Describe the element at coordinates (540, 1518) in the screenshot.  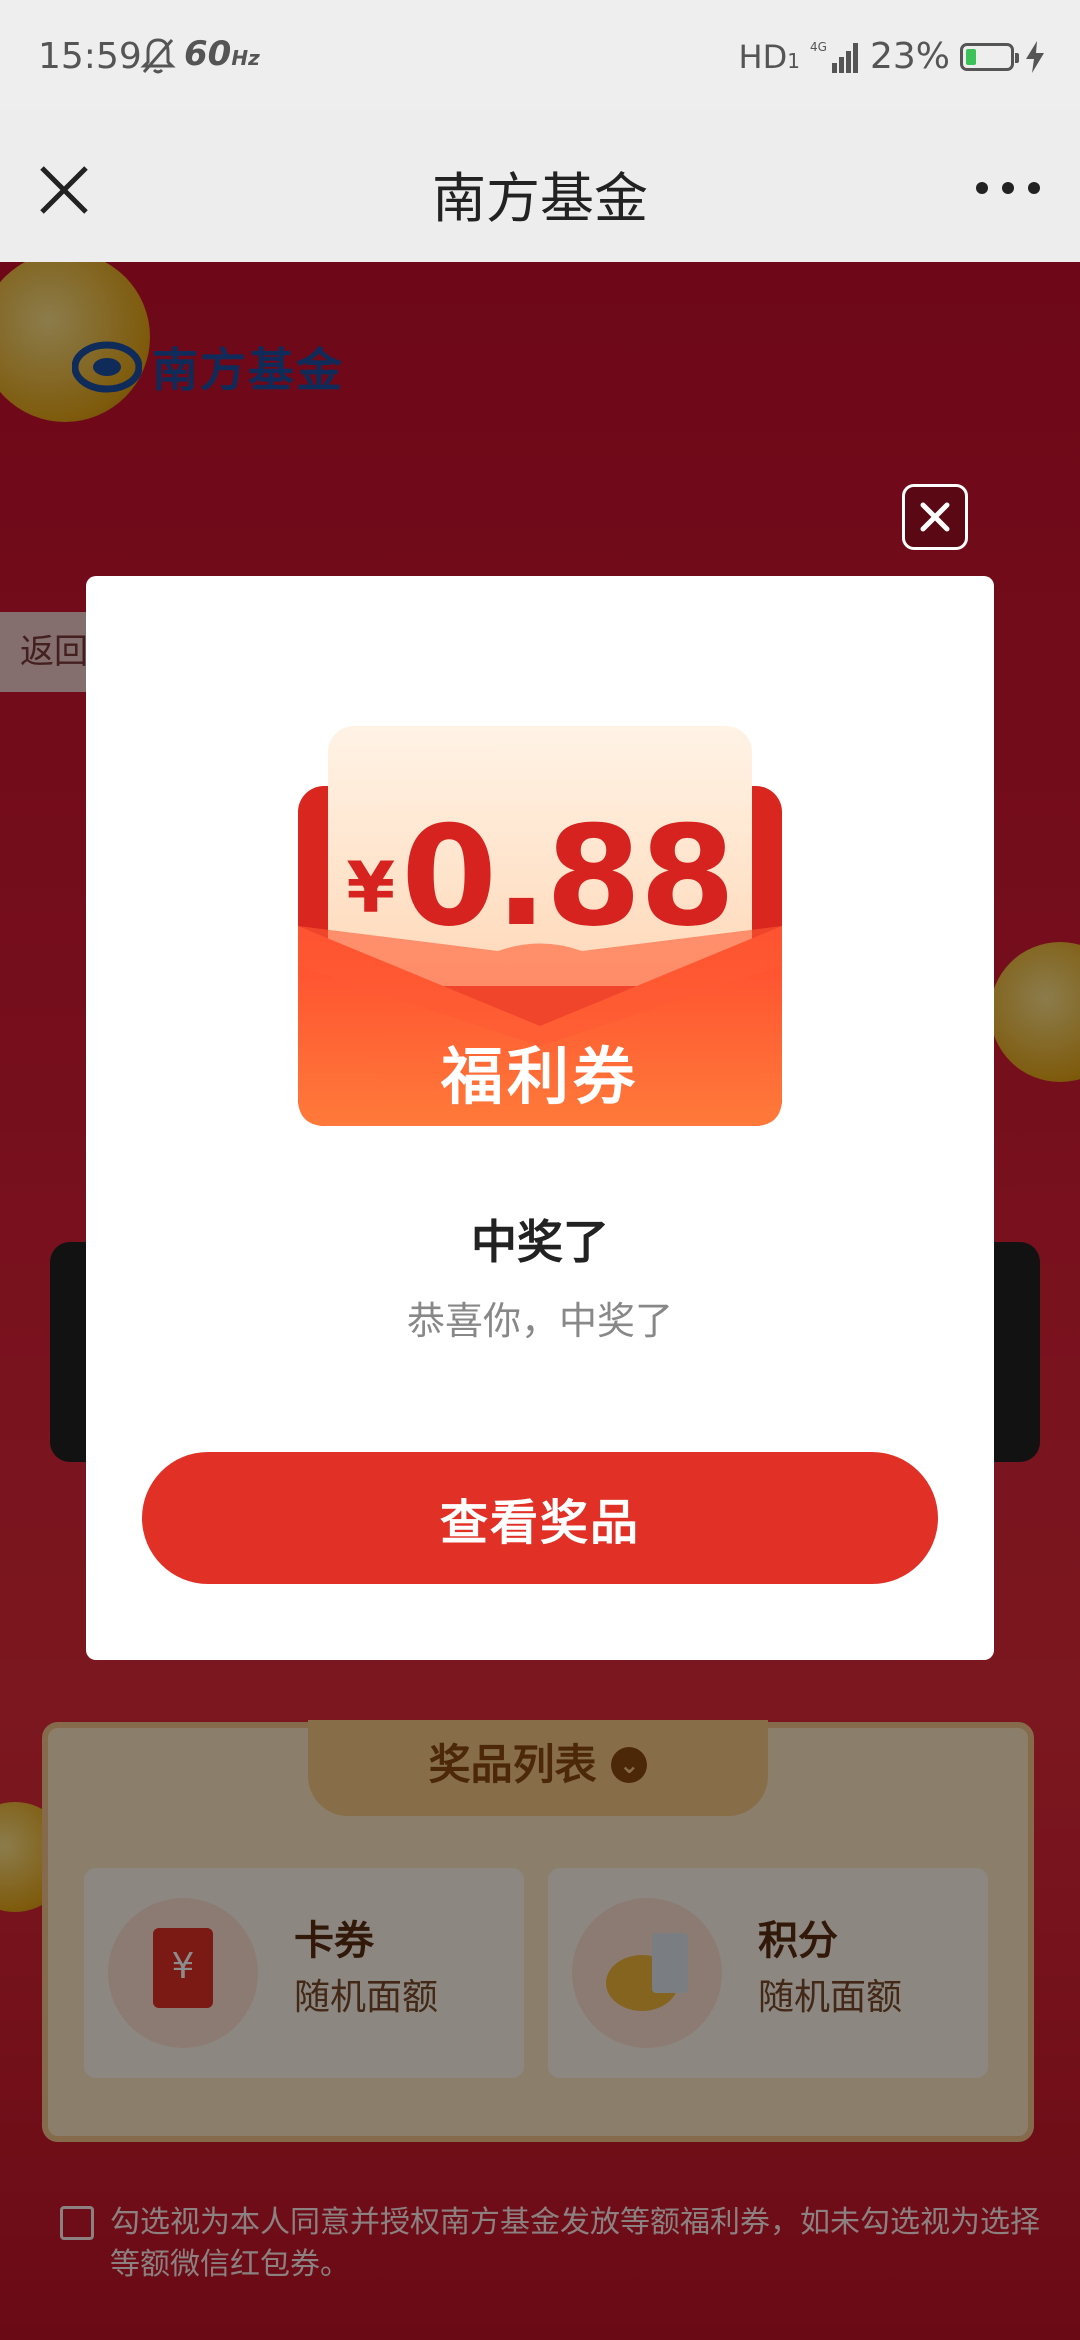
I see `view-prize-button: 查看奖品` at that location.